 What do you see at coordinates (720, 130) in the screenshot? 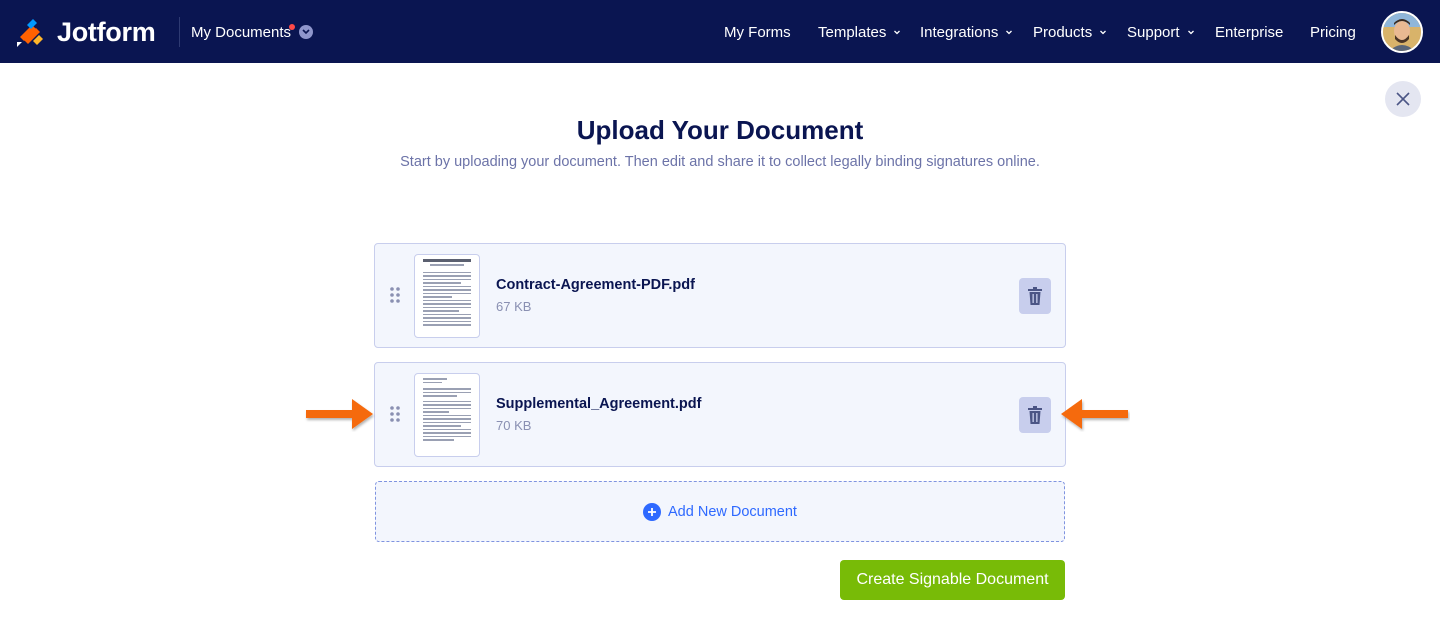
I see `page-title: Upload Your Document` at bounding box center [720, 130].